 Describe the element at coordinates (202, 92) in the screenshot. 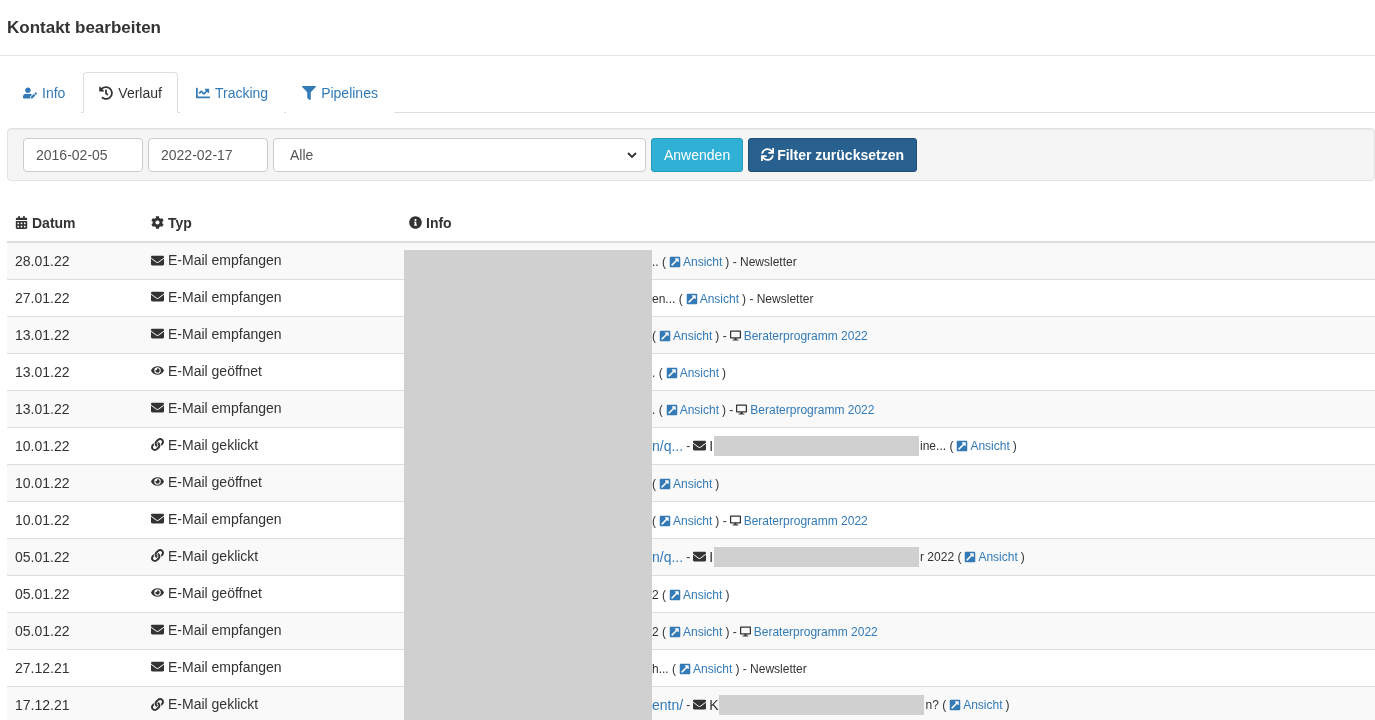

I see `line-chart-icon` at that location.